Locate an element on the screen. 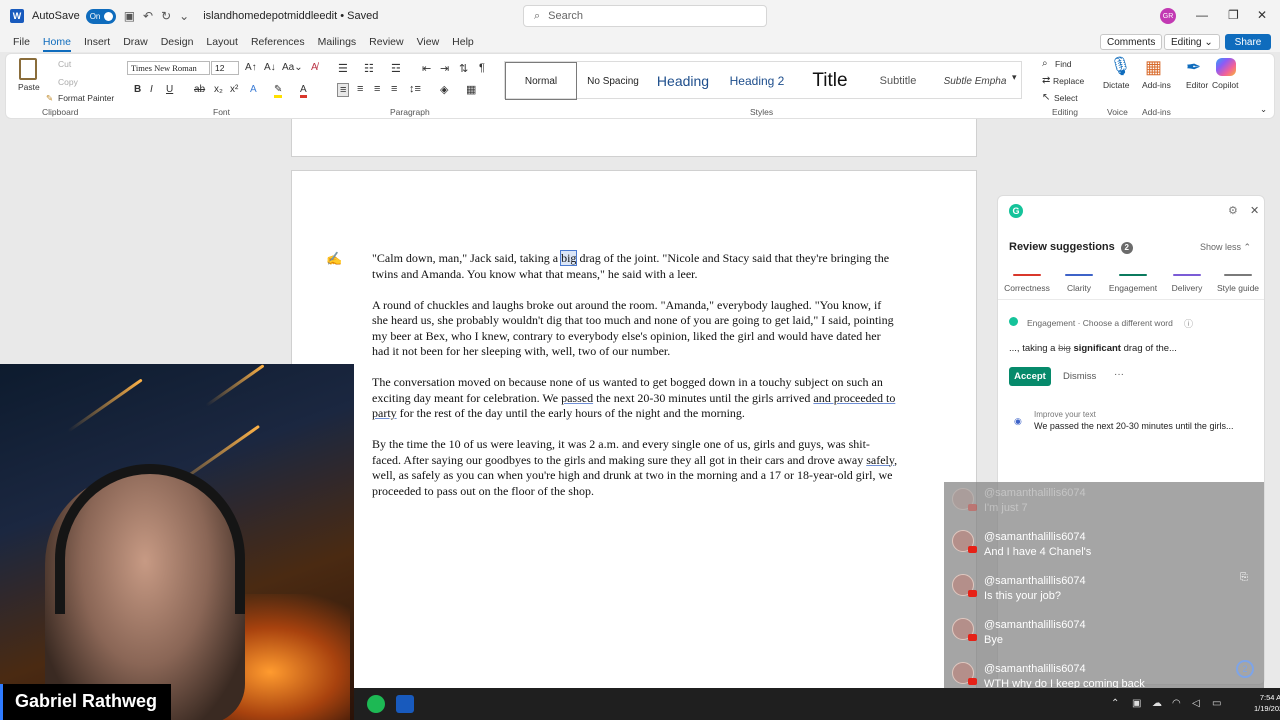 This screenshot has height=720, width=1280. highlighted-word: big is located at coordinates (569, 258).